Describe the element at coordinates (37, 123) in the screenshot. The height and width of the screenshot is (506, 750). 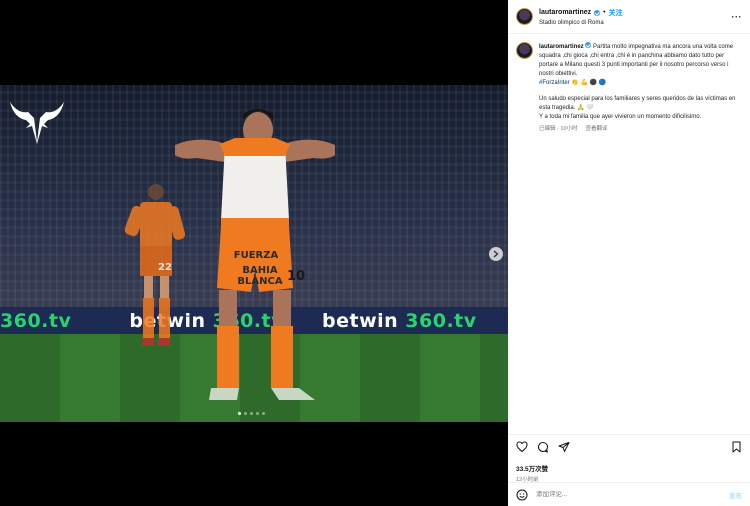
I see `bull-logo-icon` at that location.